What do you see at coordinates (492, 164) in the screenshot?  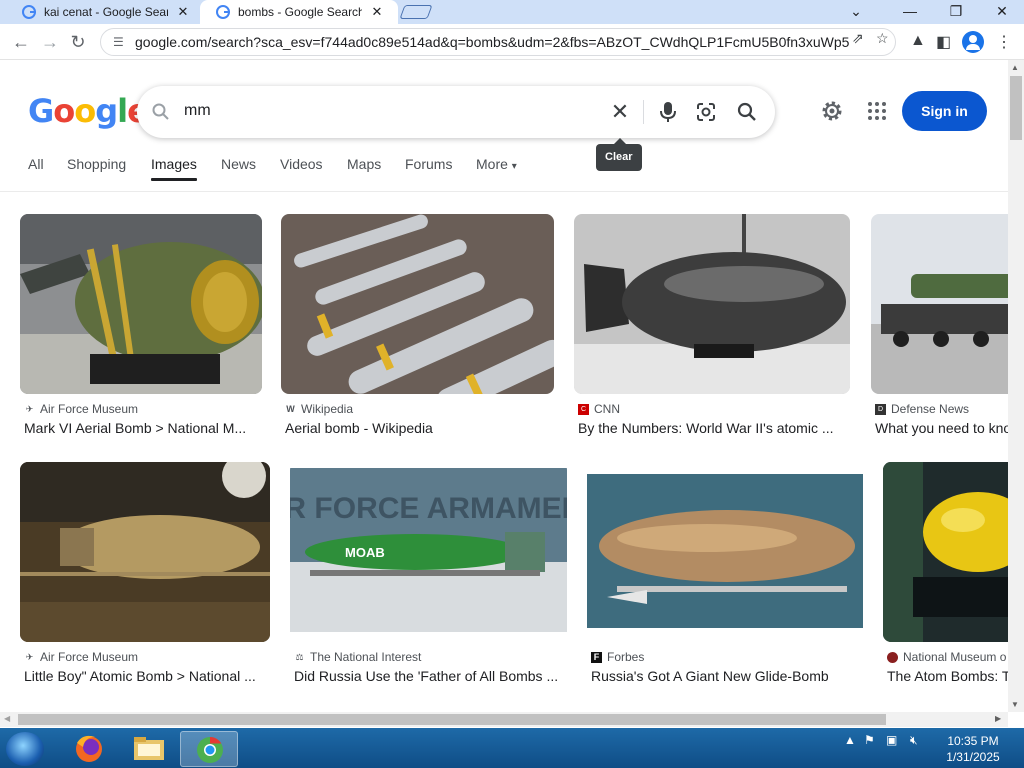 I see `tab-more-label: More` at bounding box center [492, 164].